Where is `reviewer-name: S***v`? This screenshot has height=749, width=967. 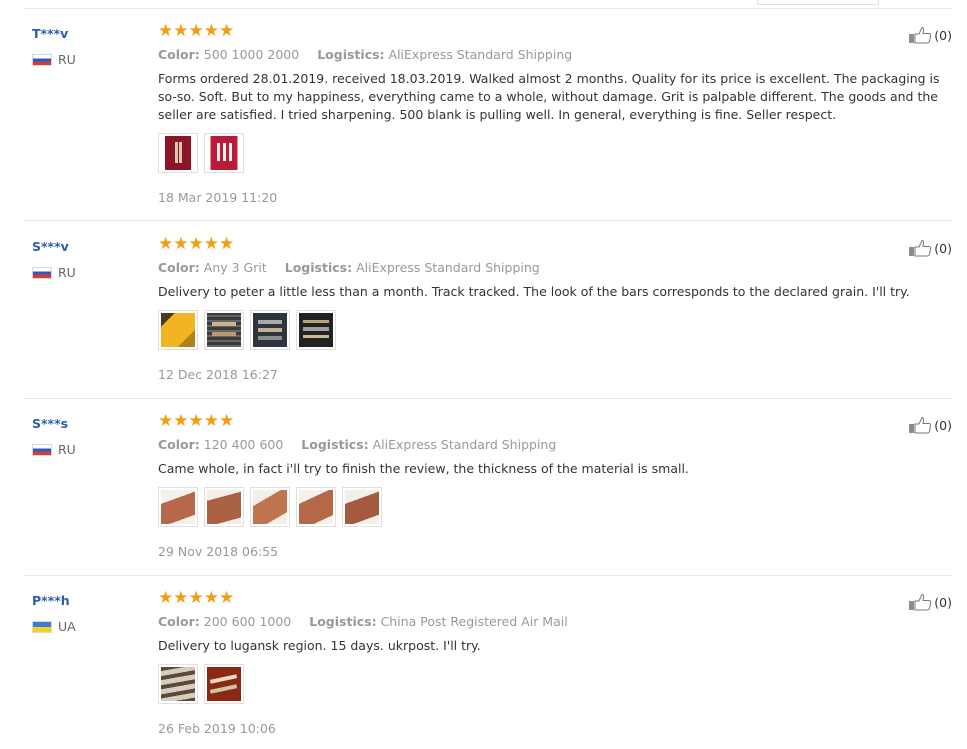 reviewer-name: S***v is located at coordinates (50, 246).